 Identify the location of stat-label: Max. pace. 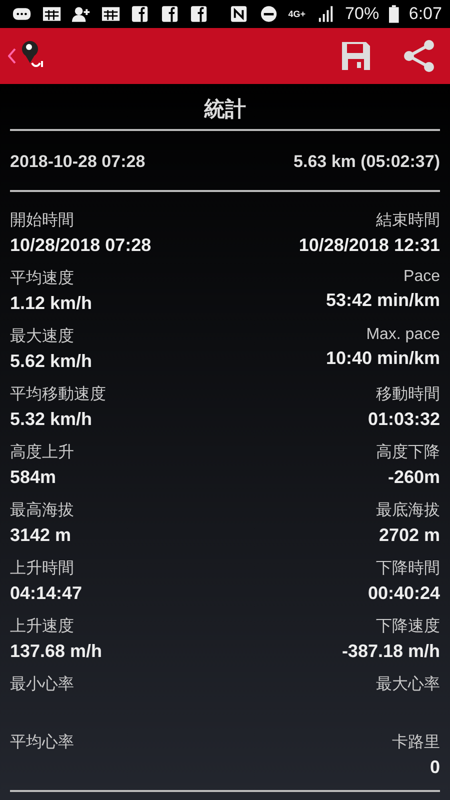
(403, 335).